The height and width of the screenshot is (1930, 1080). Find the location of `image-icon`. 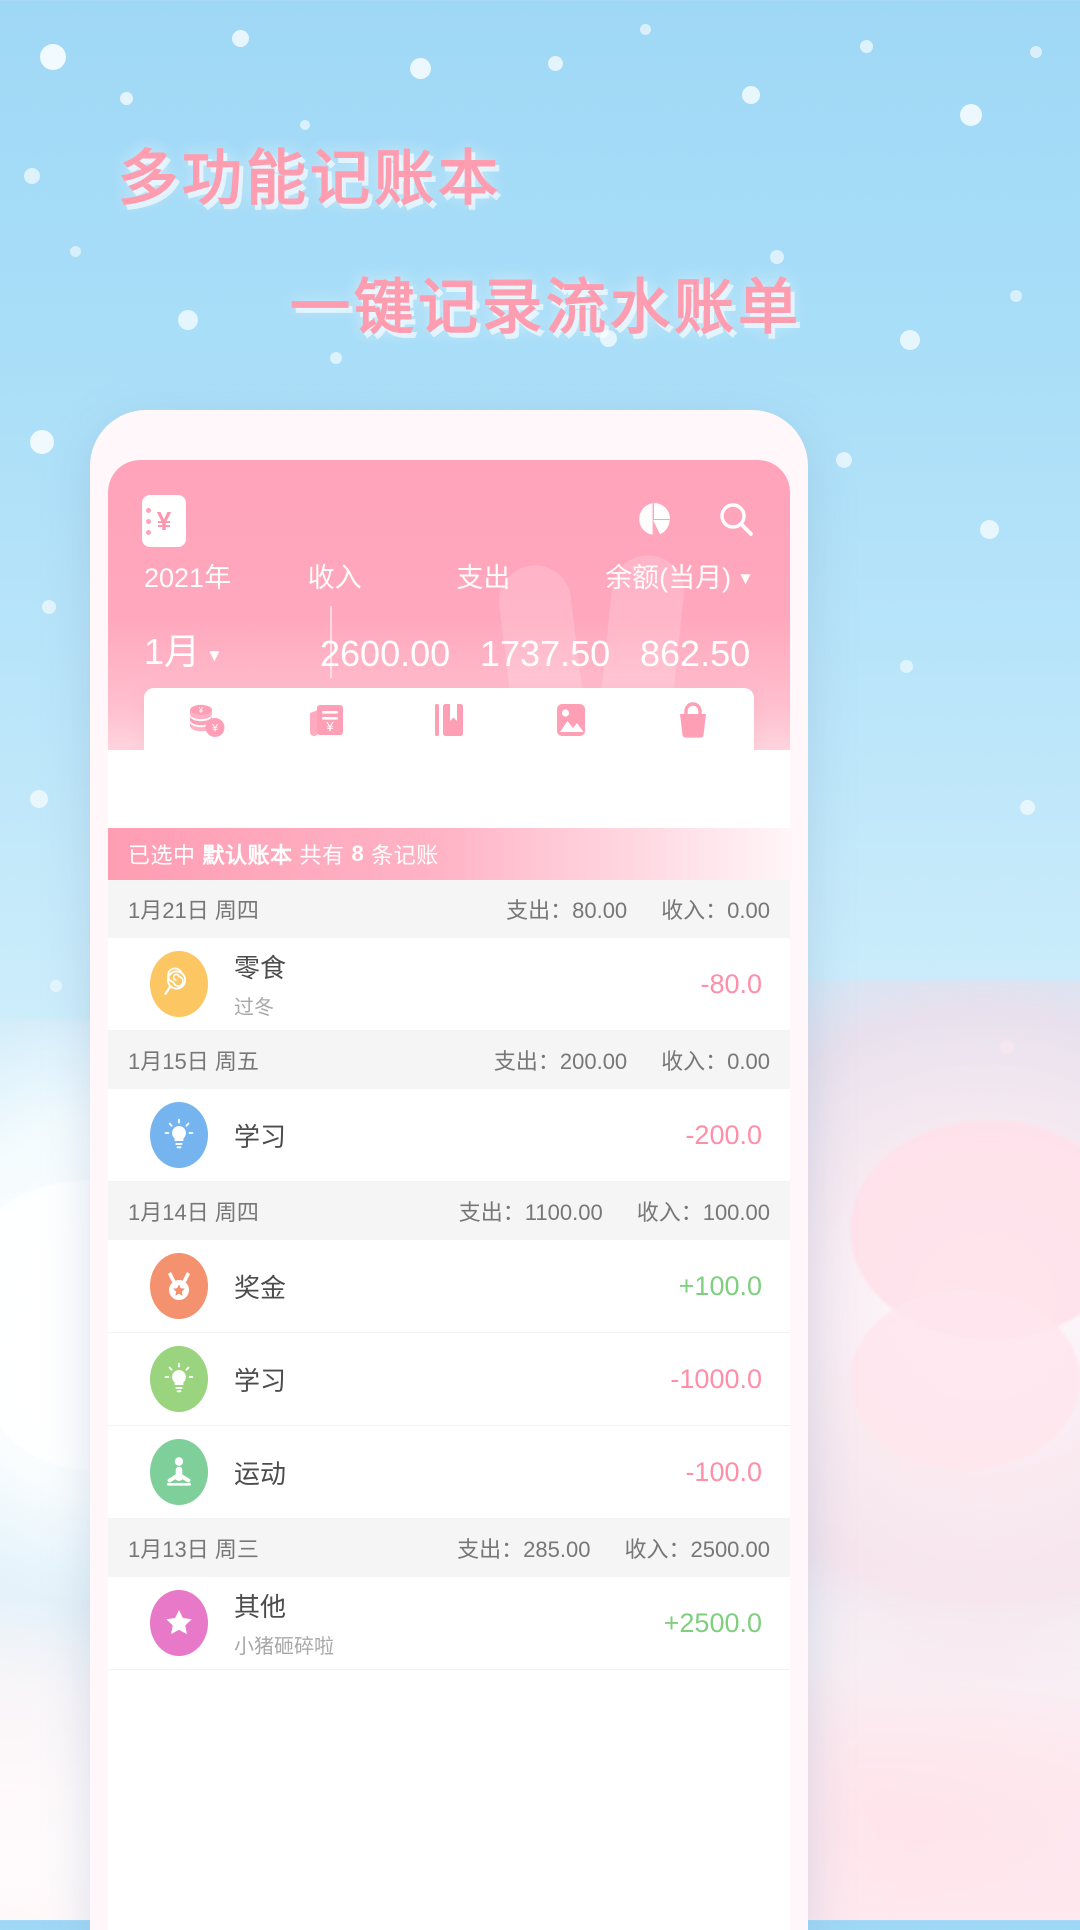

image-icon is located at coordinates (571, 722).